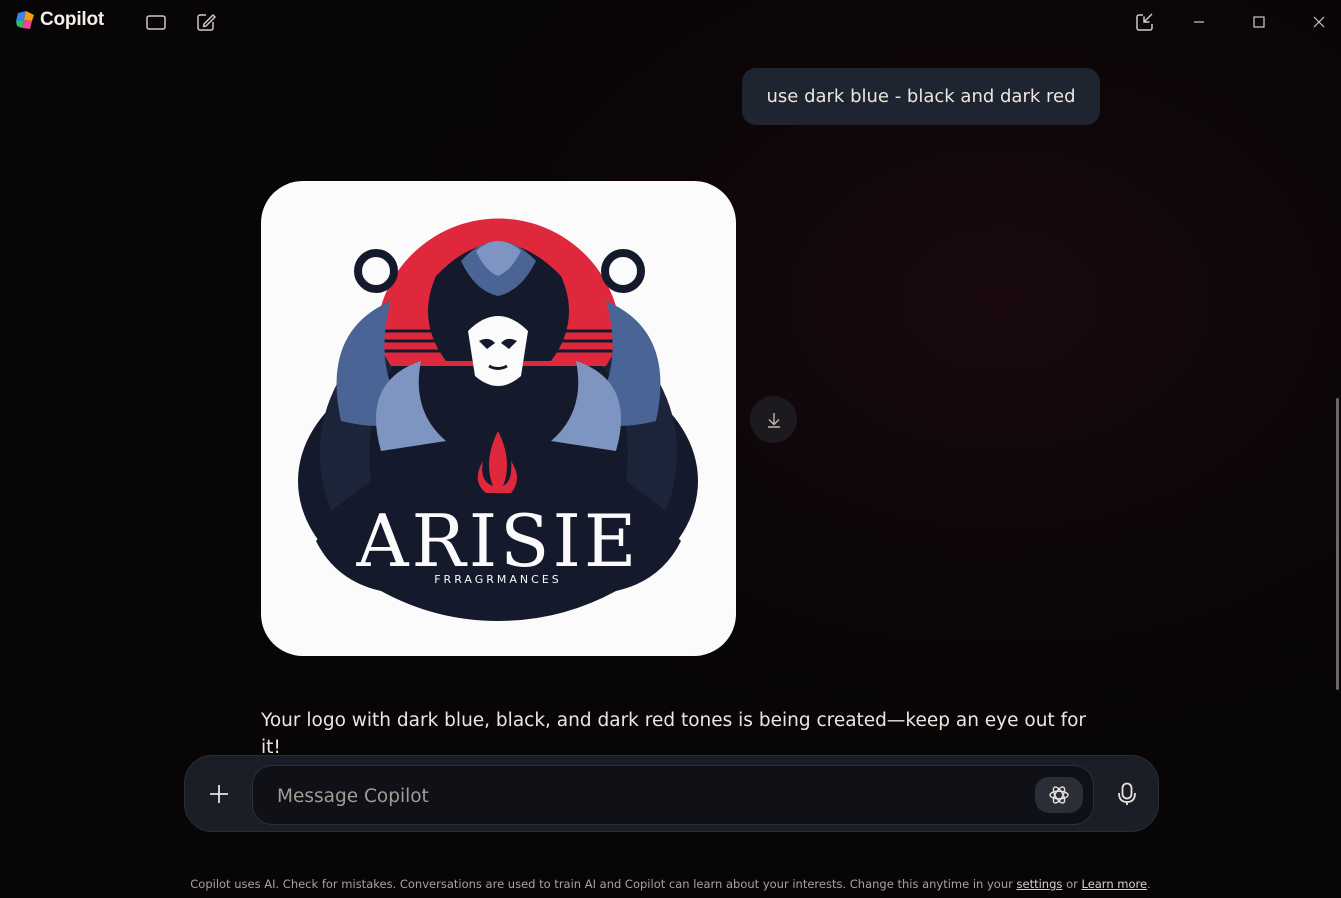 This screenshot has width=1341, height=898. I want to click on sidebar-toggle-icon, so click(156, 22).